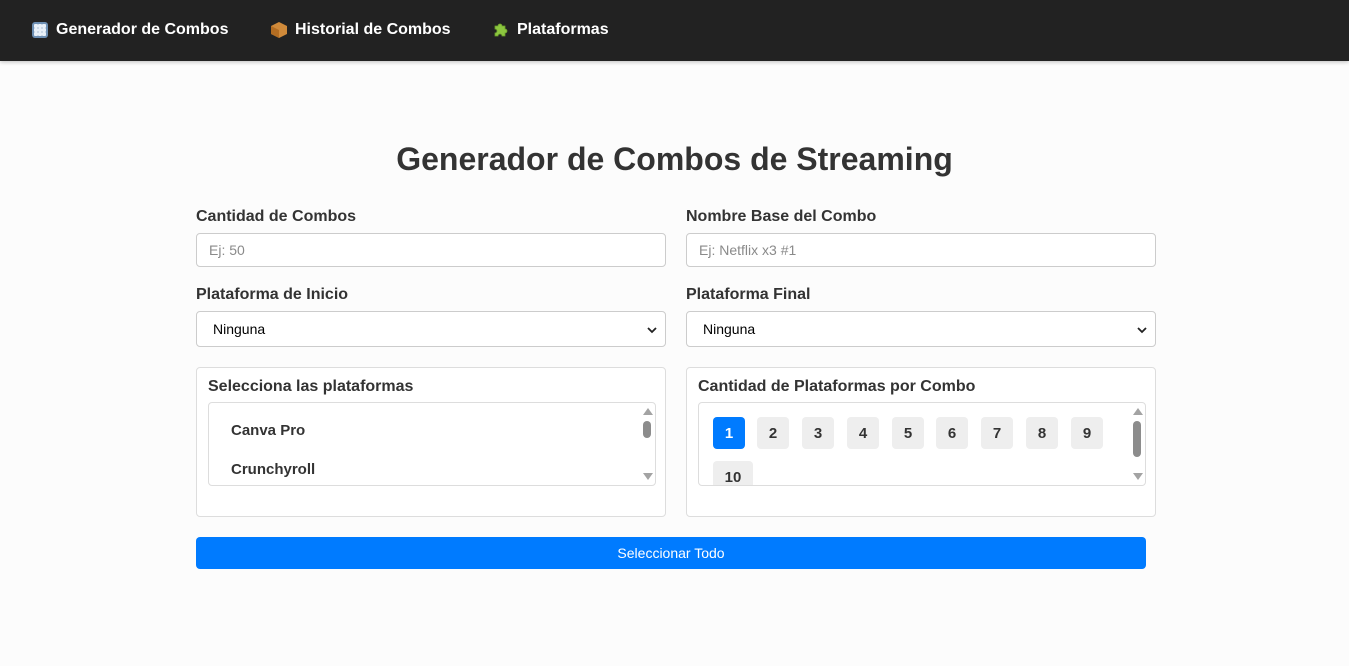 This screenshot has width=1349, height=666. I want to click on cantidad-combos-label: Cantidad de Combos, so click(276, 216).